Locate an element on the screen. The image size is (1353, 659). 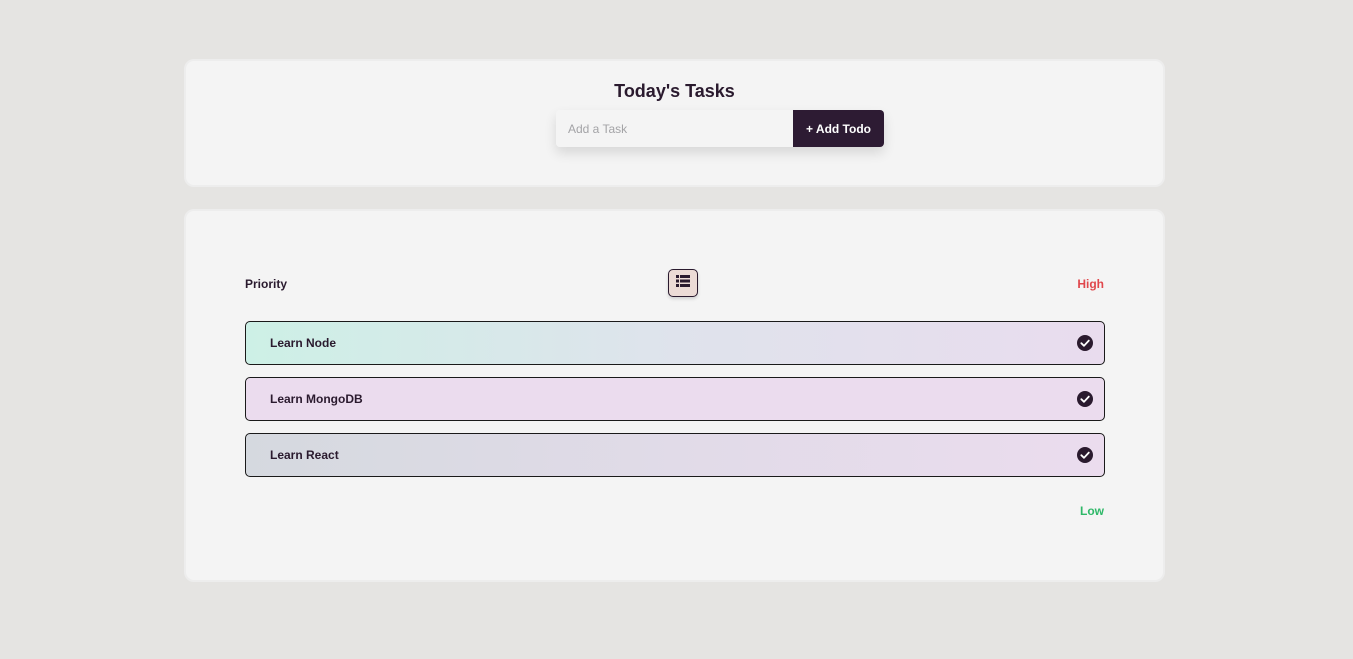
sort-priority-button is located at coordinates (683, 283).